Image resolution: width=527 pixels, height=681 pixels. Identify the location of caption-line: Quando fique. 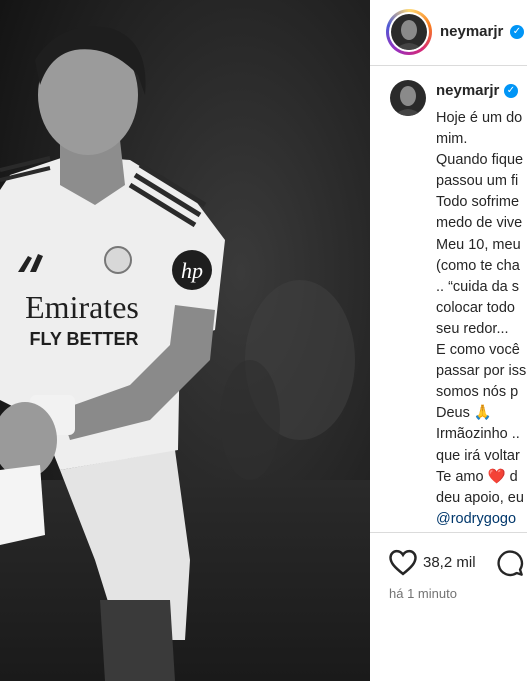
(480, 160).